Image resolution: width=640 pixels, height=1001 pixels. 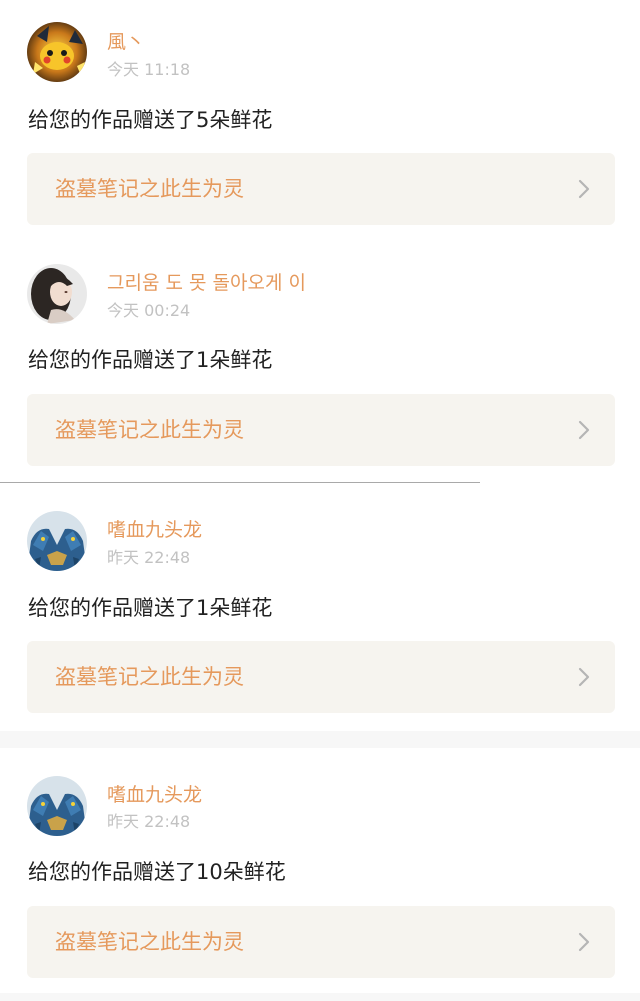 I want to click on pikachu-avatar-icon, so click(x=57, y=52).